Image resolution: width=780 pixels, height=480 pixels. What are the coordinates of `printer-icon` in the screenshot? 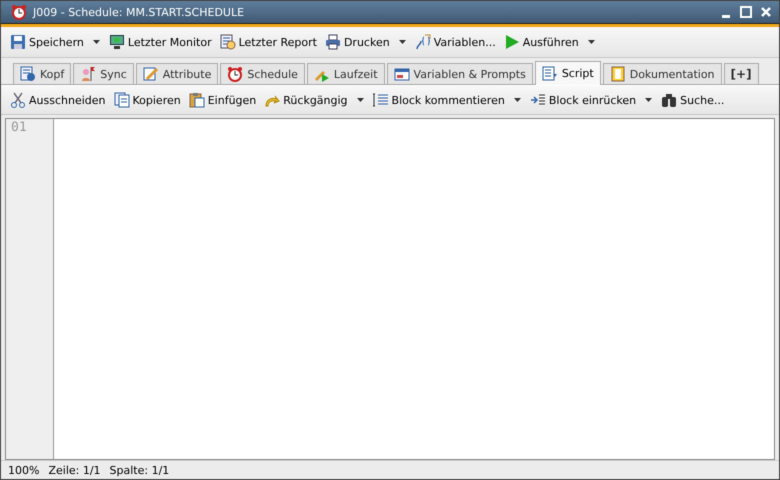 It's located at (332, 42).